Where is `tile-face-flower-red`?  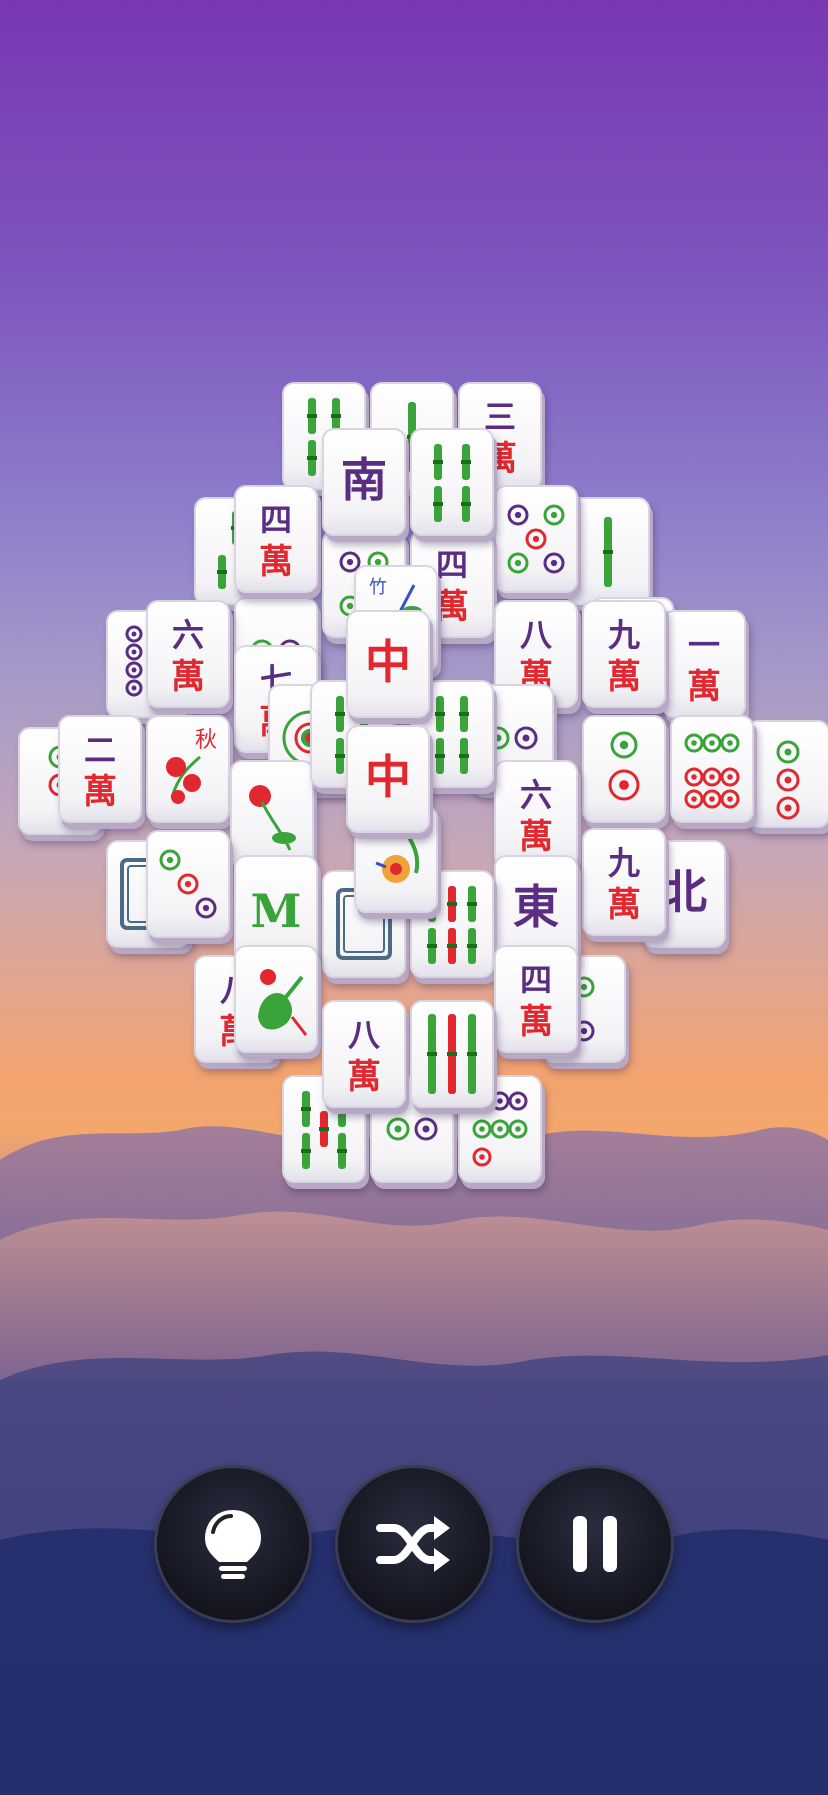 tile-face-flower-red is located at coordinates (272, 818).